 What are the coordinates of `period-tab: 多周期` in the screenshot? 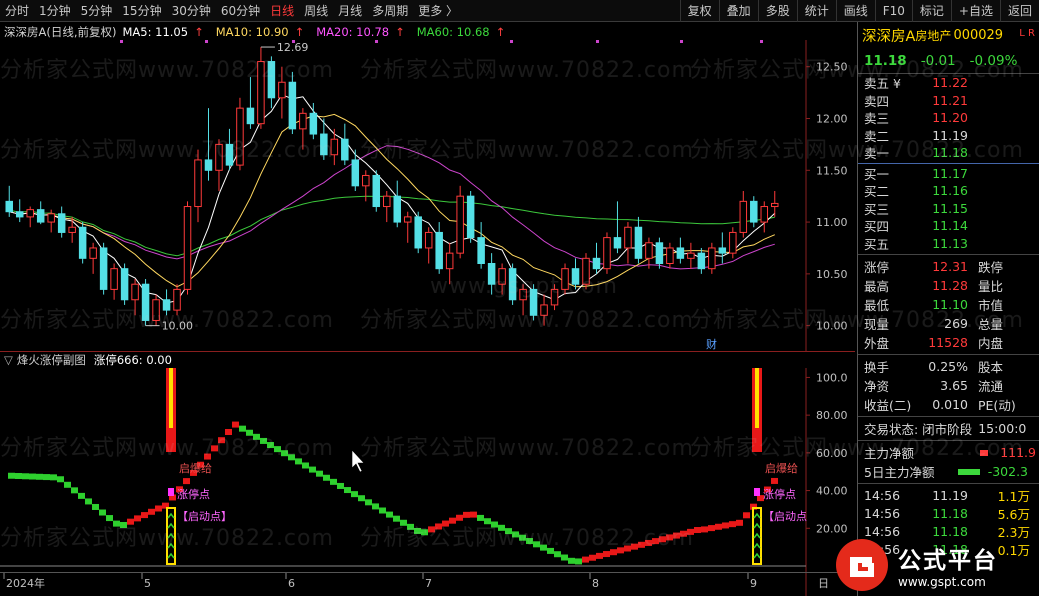 It's located at (390, 11).